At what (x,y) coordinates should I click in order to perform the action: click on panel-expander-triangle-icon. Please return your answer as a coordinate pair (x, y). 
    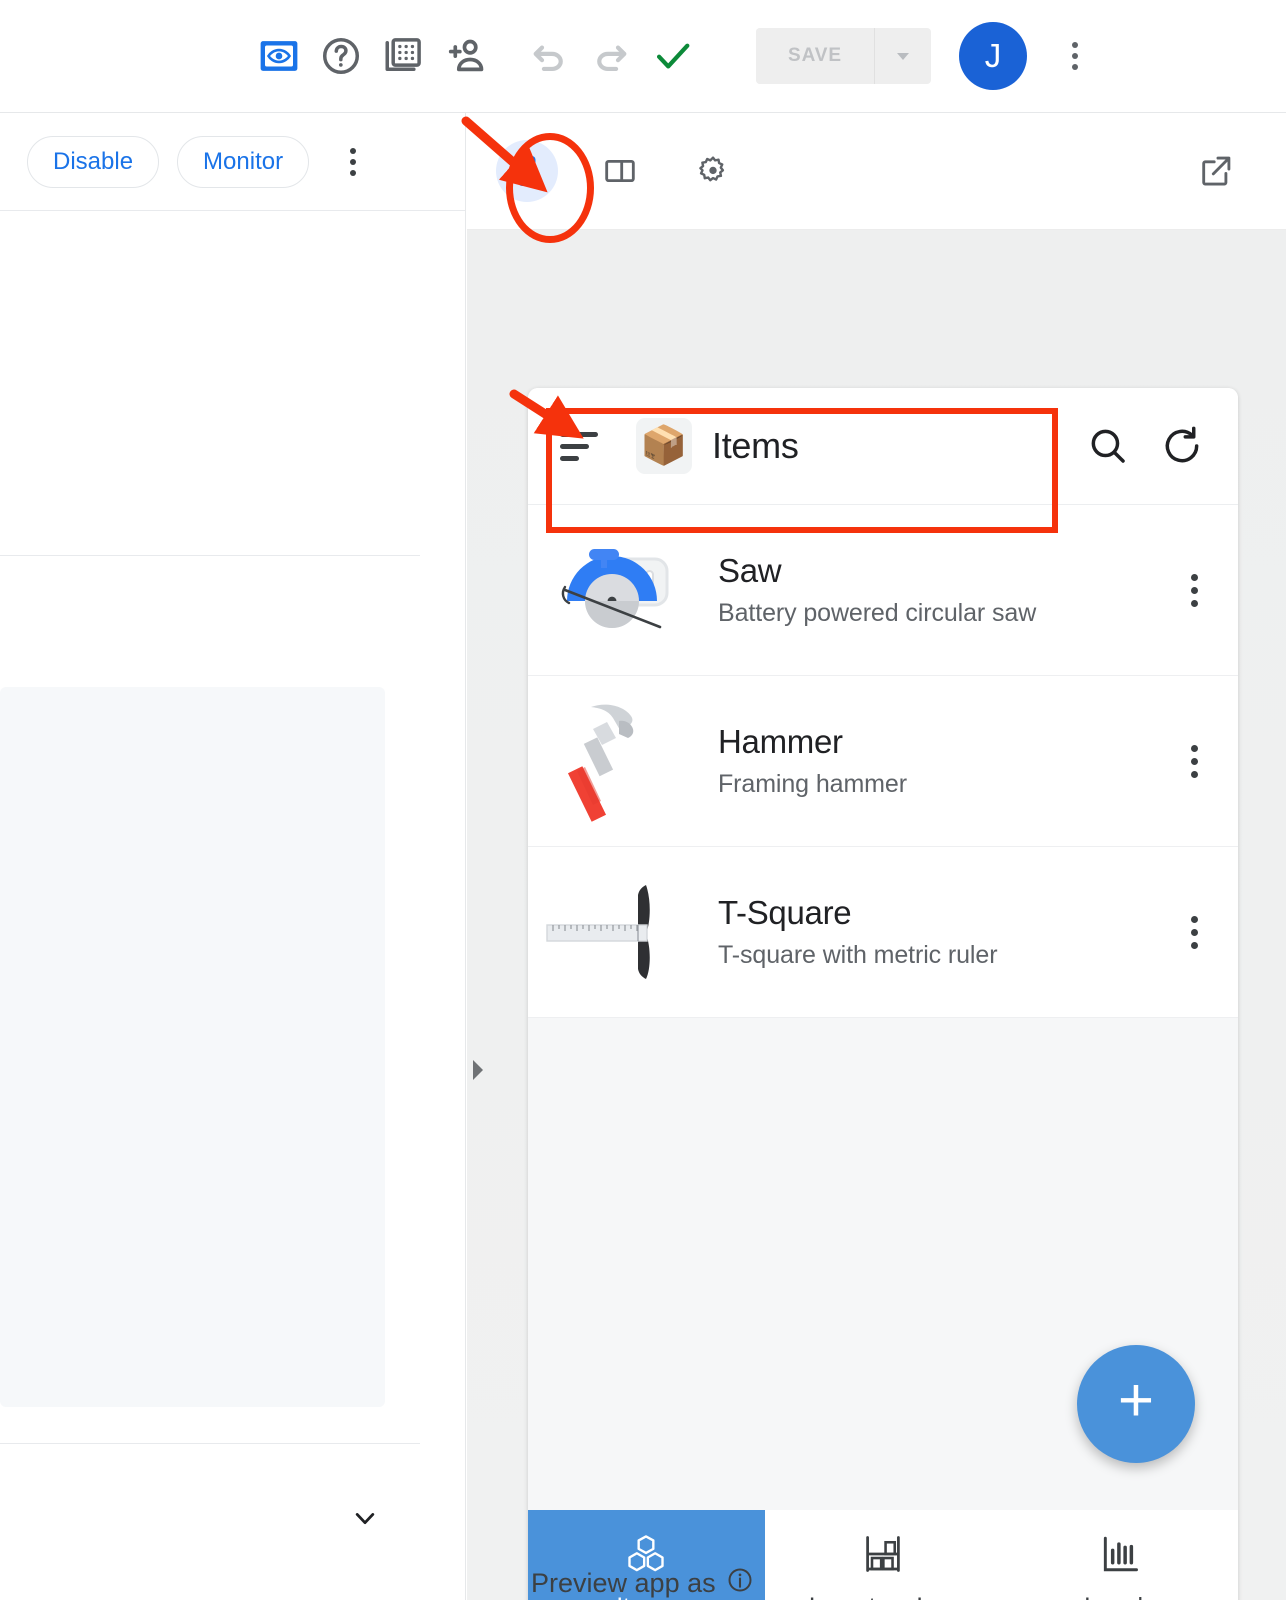
    Looking at the image, I should click on (478, 1070).